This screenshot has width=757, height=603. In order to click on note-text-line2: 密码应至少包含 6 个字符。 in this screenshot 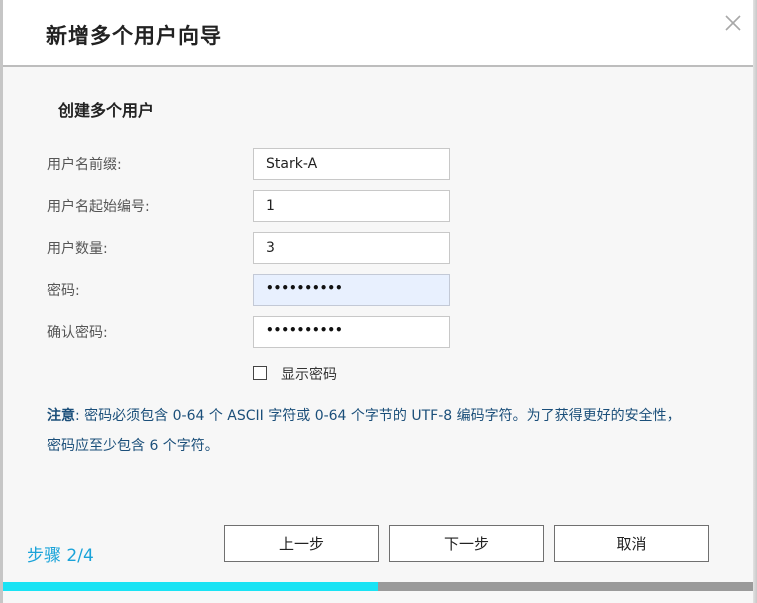, I will do `click(133, 446)`.